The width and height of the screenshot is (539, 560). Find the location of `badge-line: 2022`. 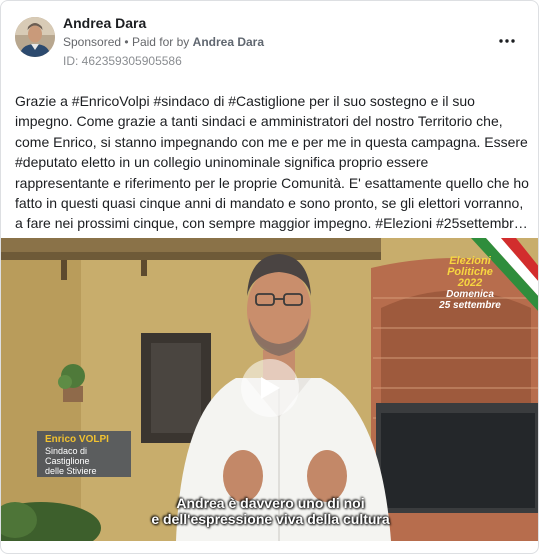

badge-line: 2022 is located at coordinates (470, 283).